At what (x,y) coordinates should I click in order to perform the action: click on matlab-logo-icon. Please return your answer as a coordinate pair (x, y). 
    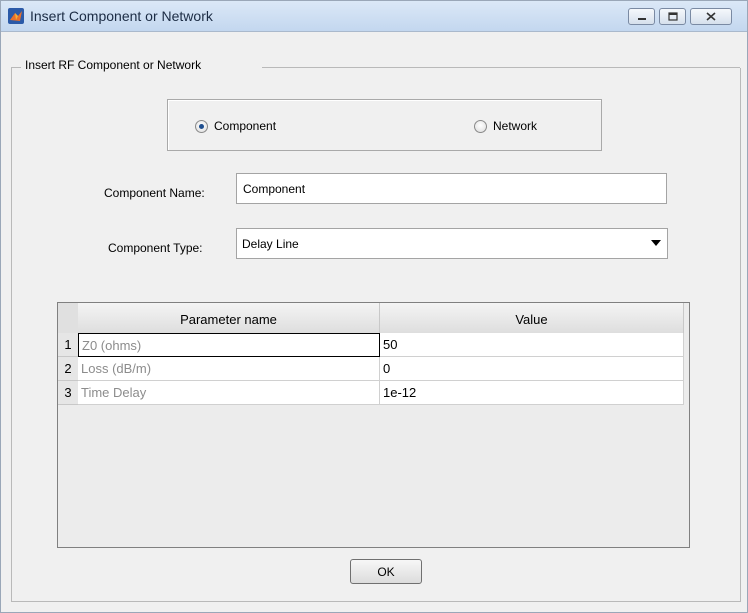
    Looking at the image, I should click on (16, 16).